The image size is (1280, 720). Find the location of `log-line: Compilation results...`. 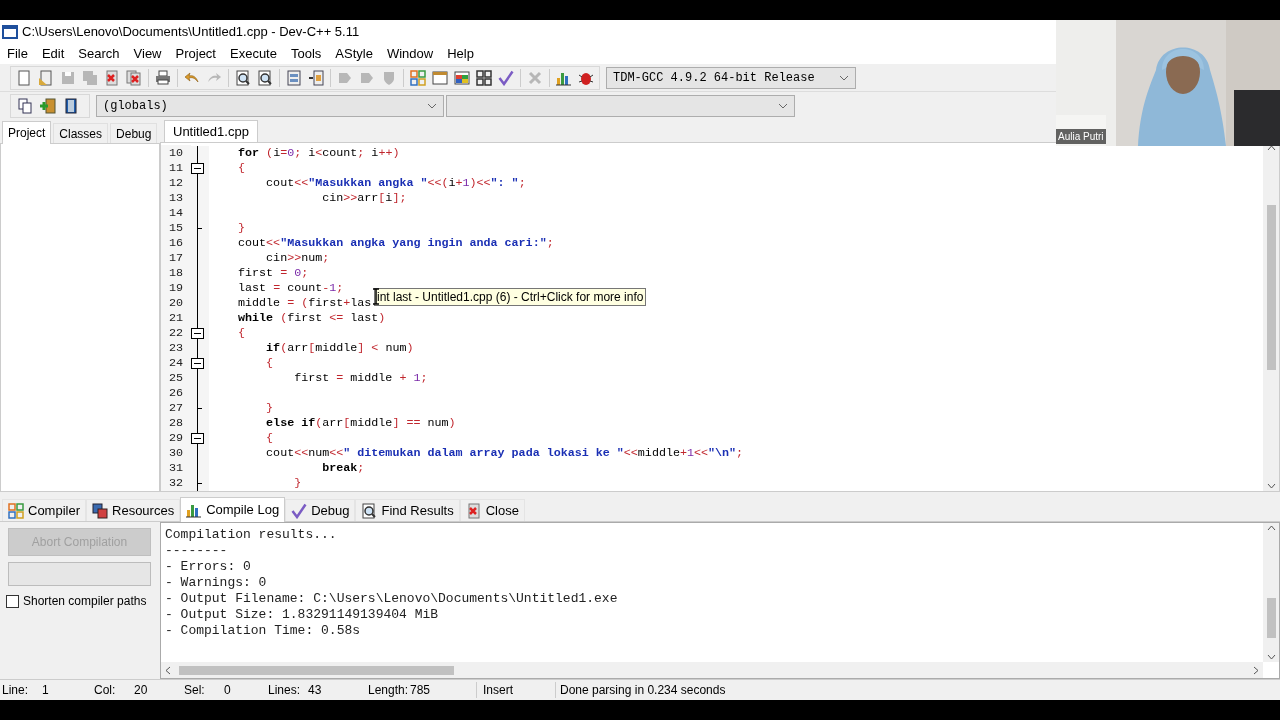

log-line: Compilation results... is located at coordinates (251, 535).